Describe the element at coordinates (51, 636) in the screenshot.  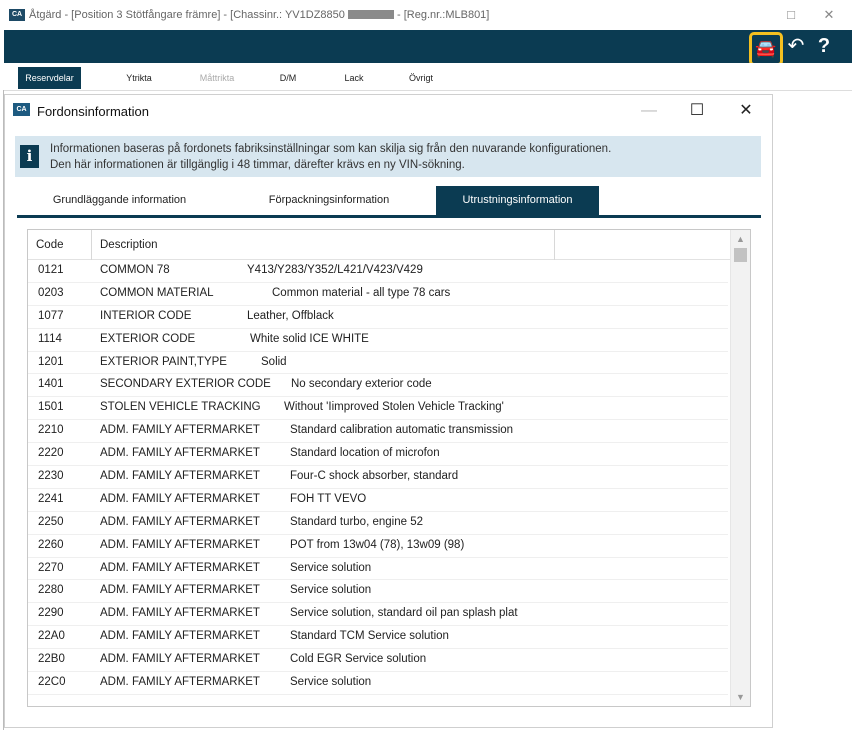
I see `cell-code: 22A0` at that location.